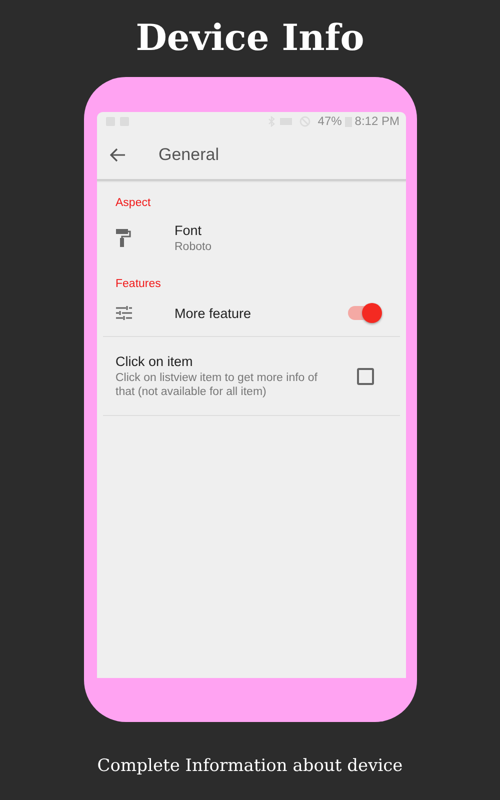 Image resolution: width=500 pixels, height=800 pixels. I want to click on caption: Complete Information about device, so click(250, 766).